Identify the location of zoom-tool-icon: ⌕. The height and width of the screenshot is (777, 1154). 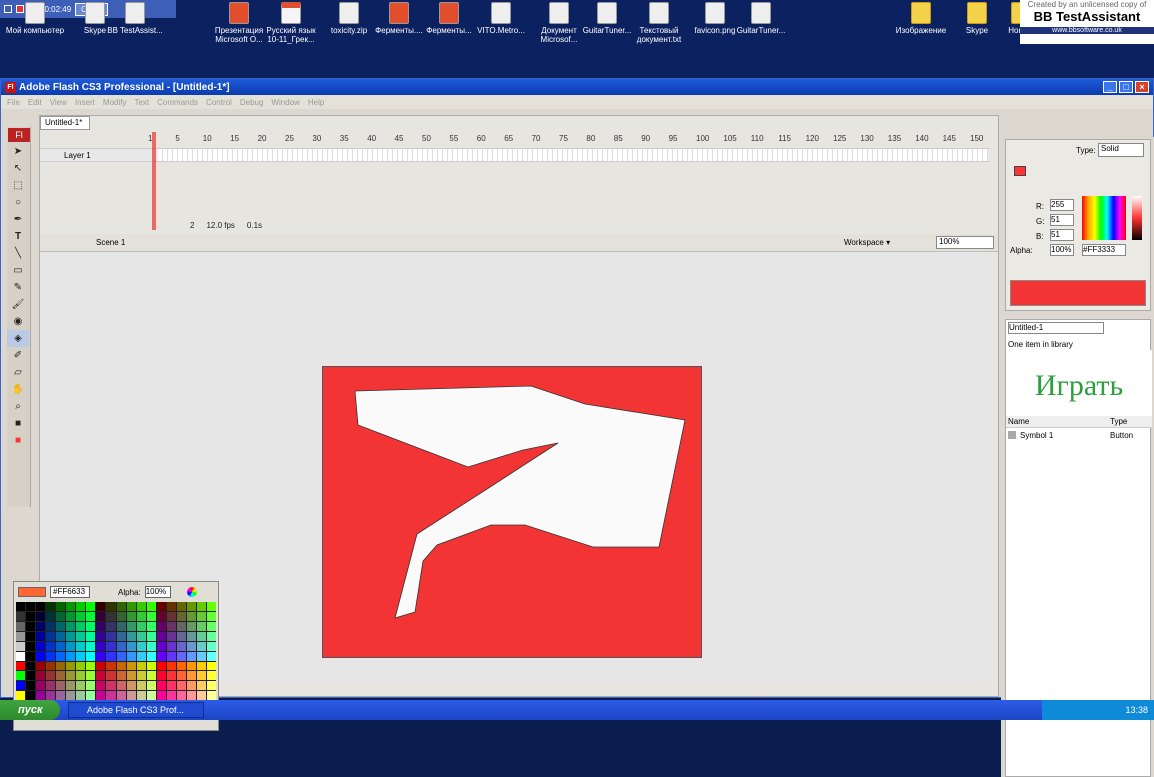
(18, 406).